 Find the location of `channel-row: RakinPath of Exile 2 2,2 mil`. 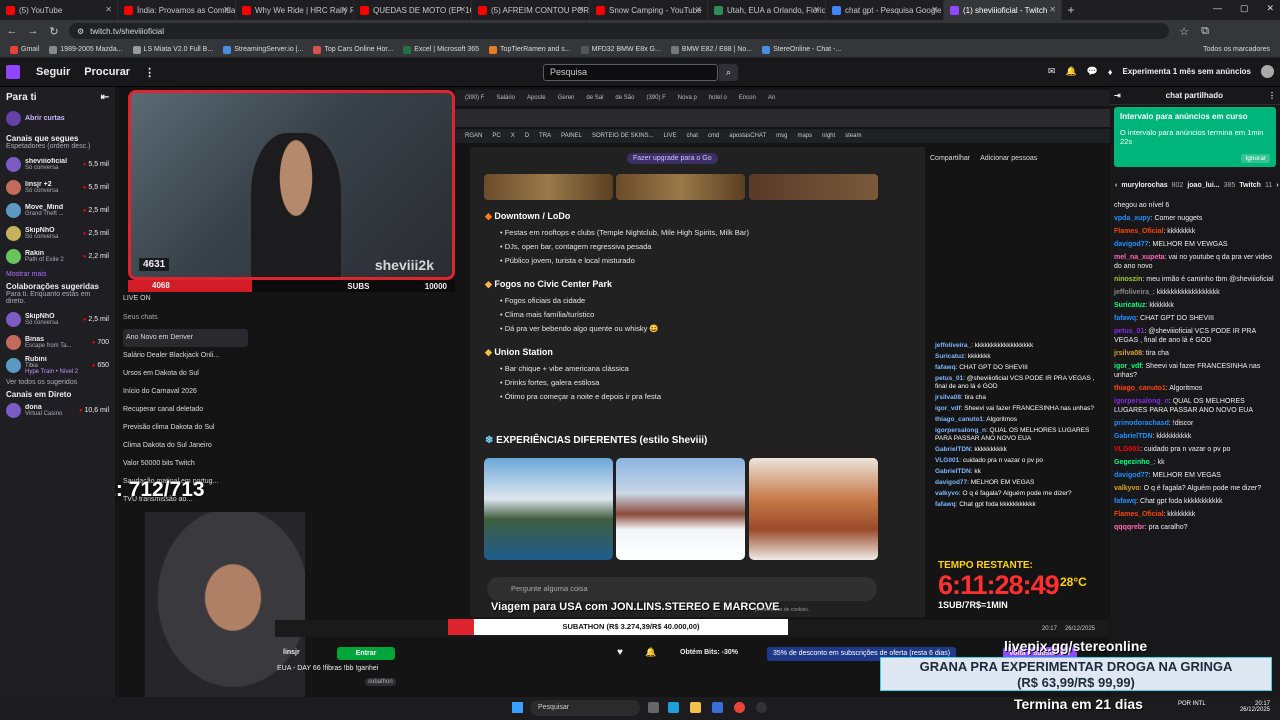

channel-row: RakinPath of Exile 2 2,2 mil is located at coordinates (57, 256).